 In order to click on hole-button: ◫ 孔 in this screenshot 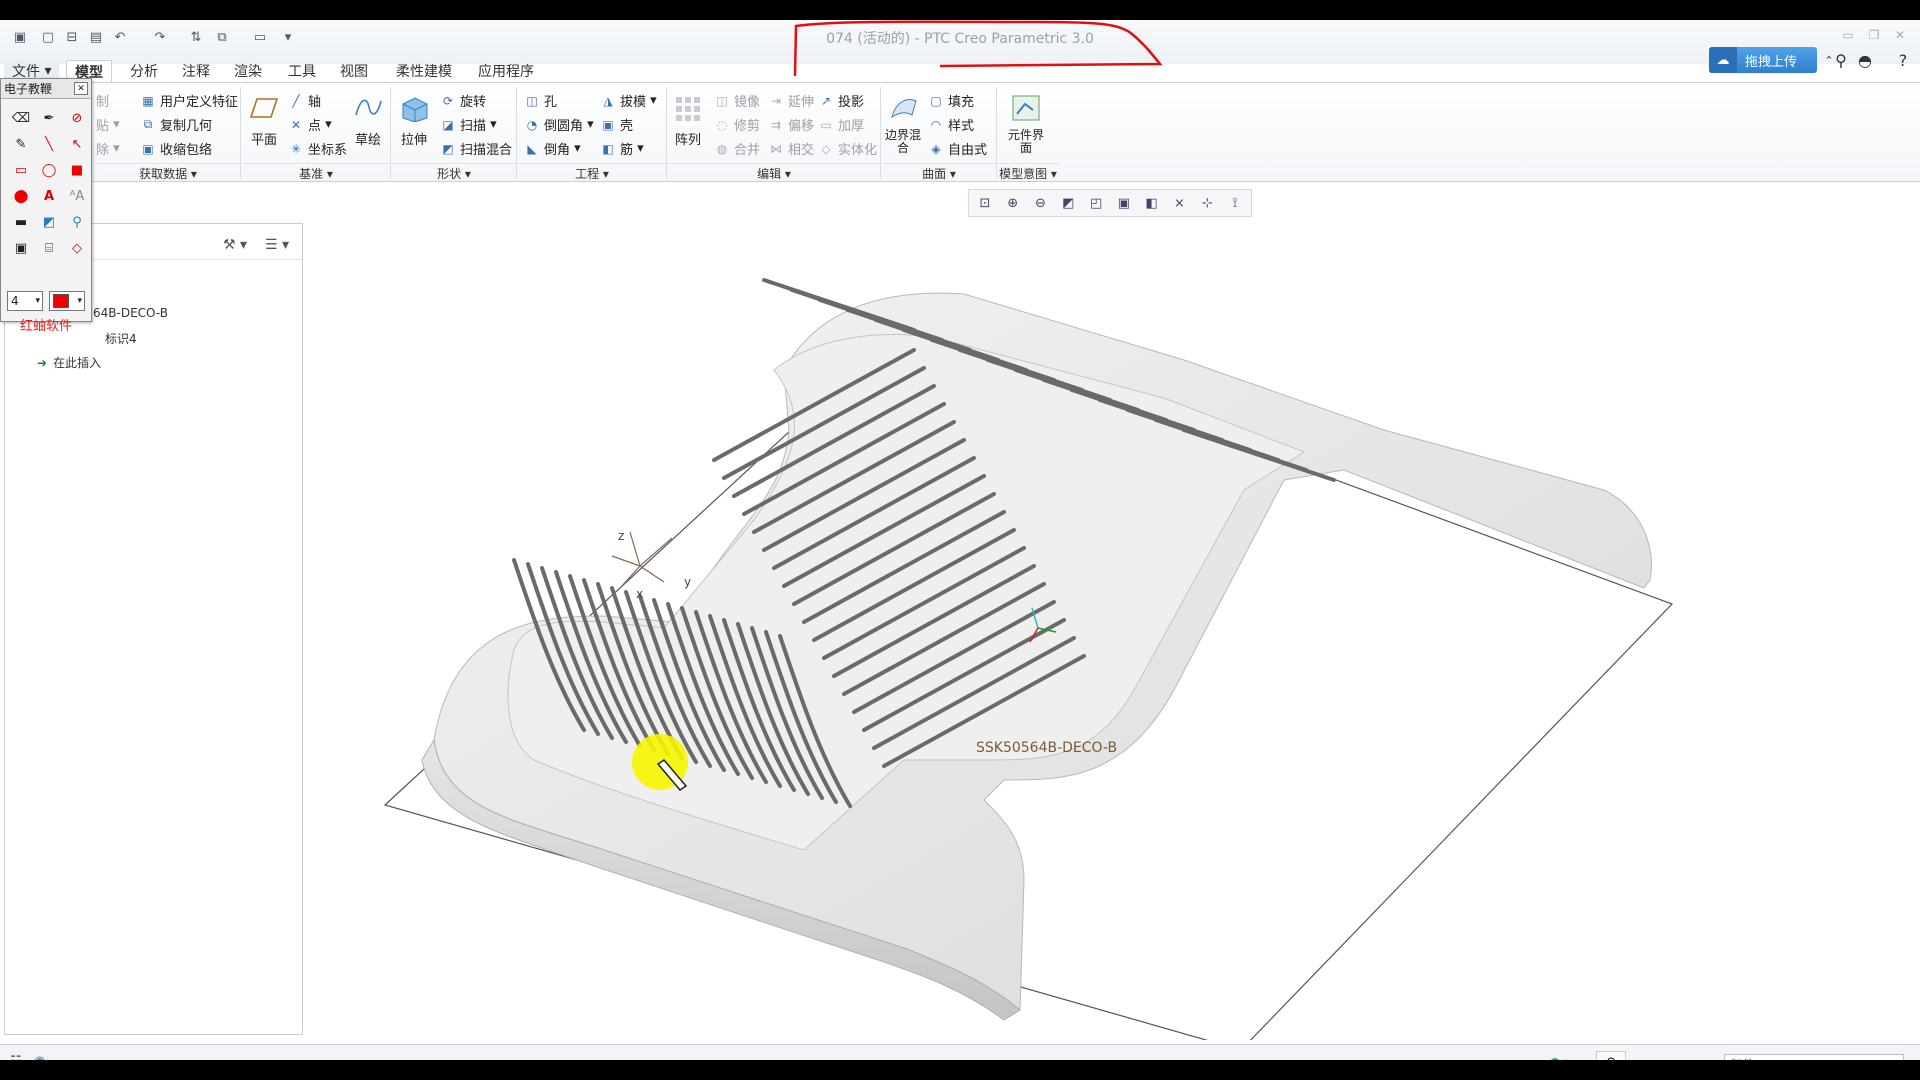, I will do `click(540, 101)`.